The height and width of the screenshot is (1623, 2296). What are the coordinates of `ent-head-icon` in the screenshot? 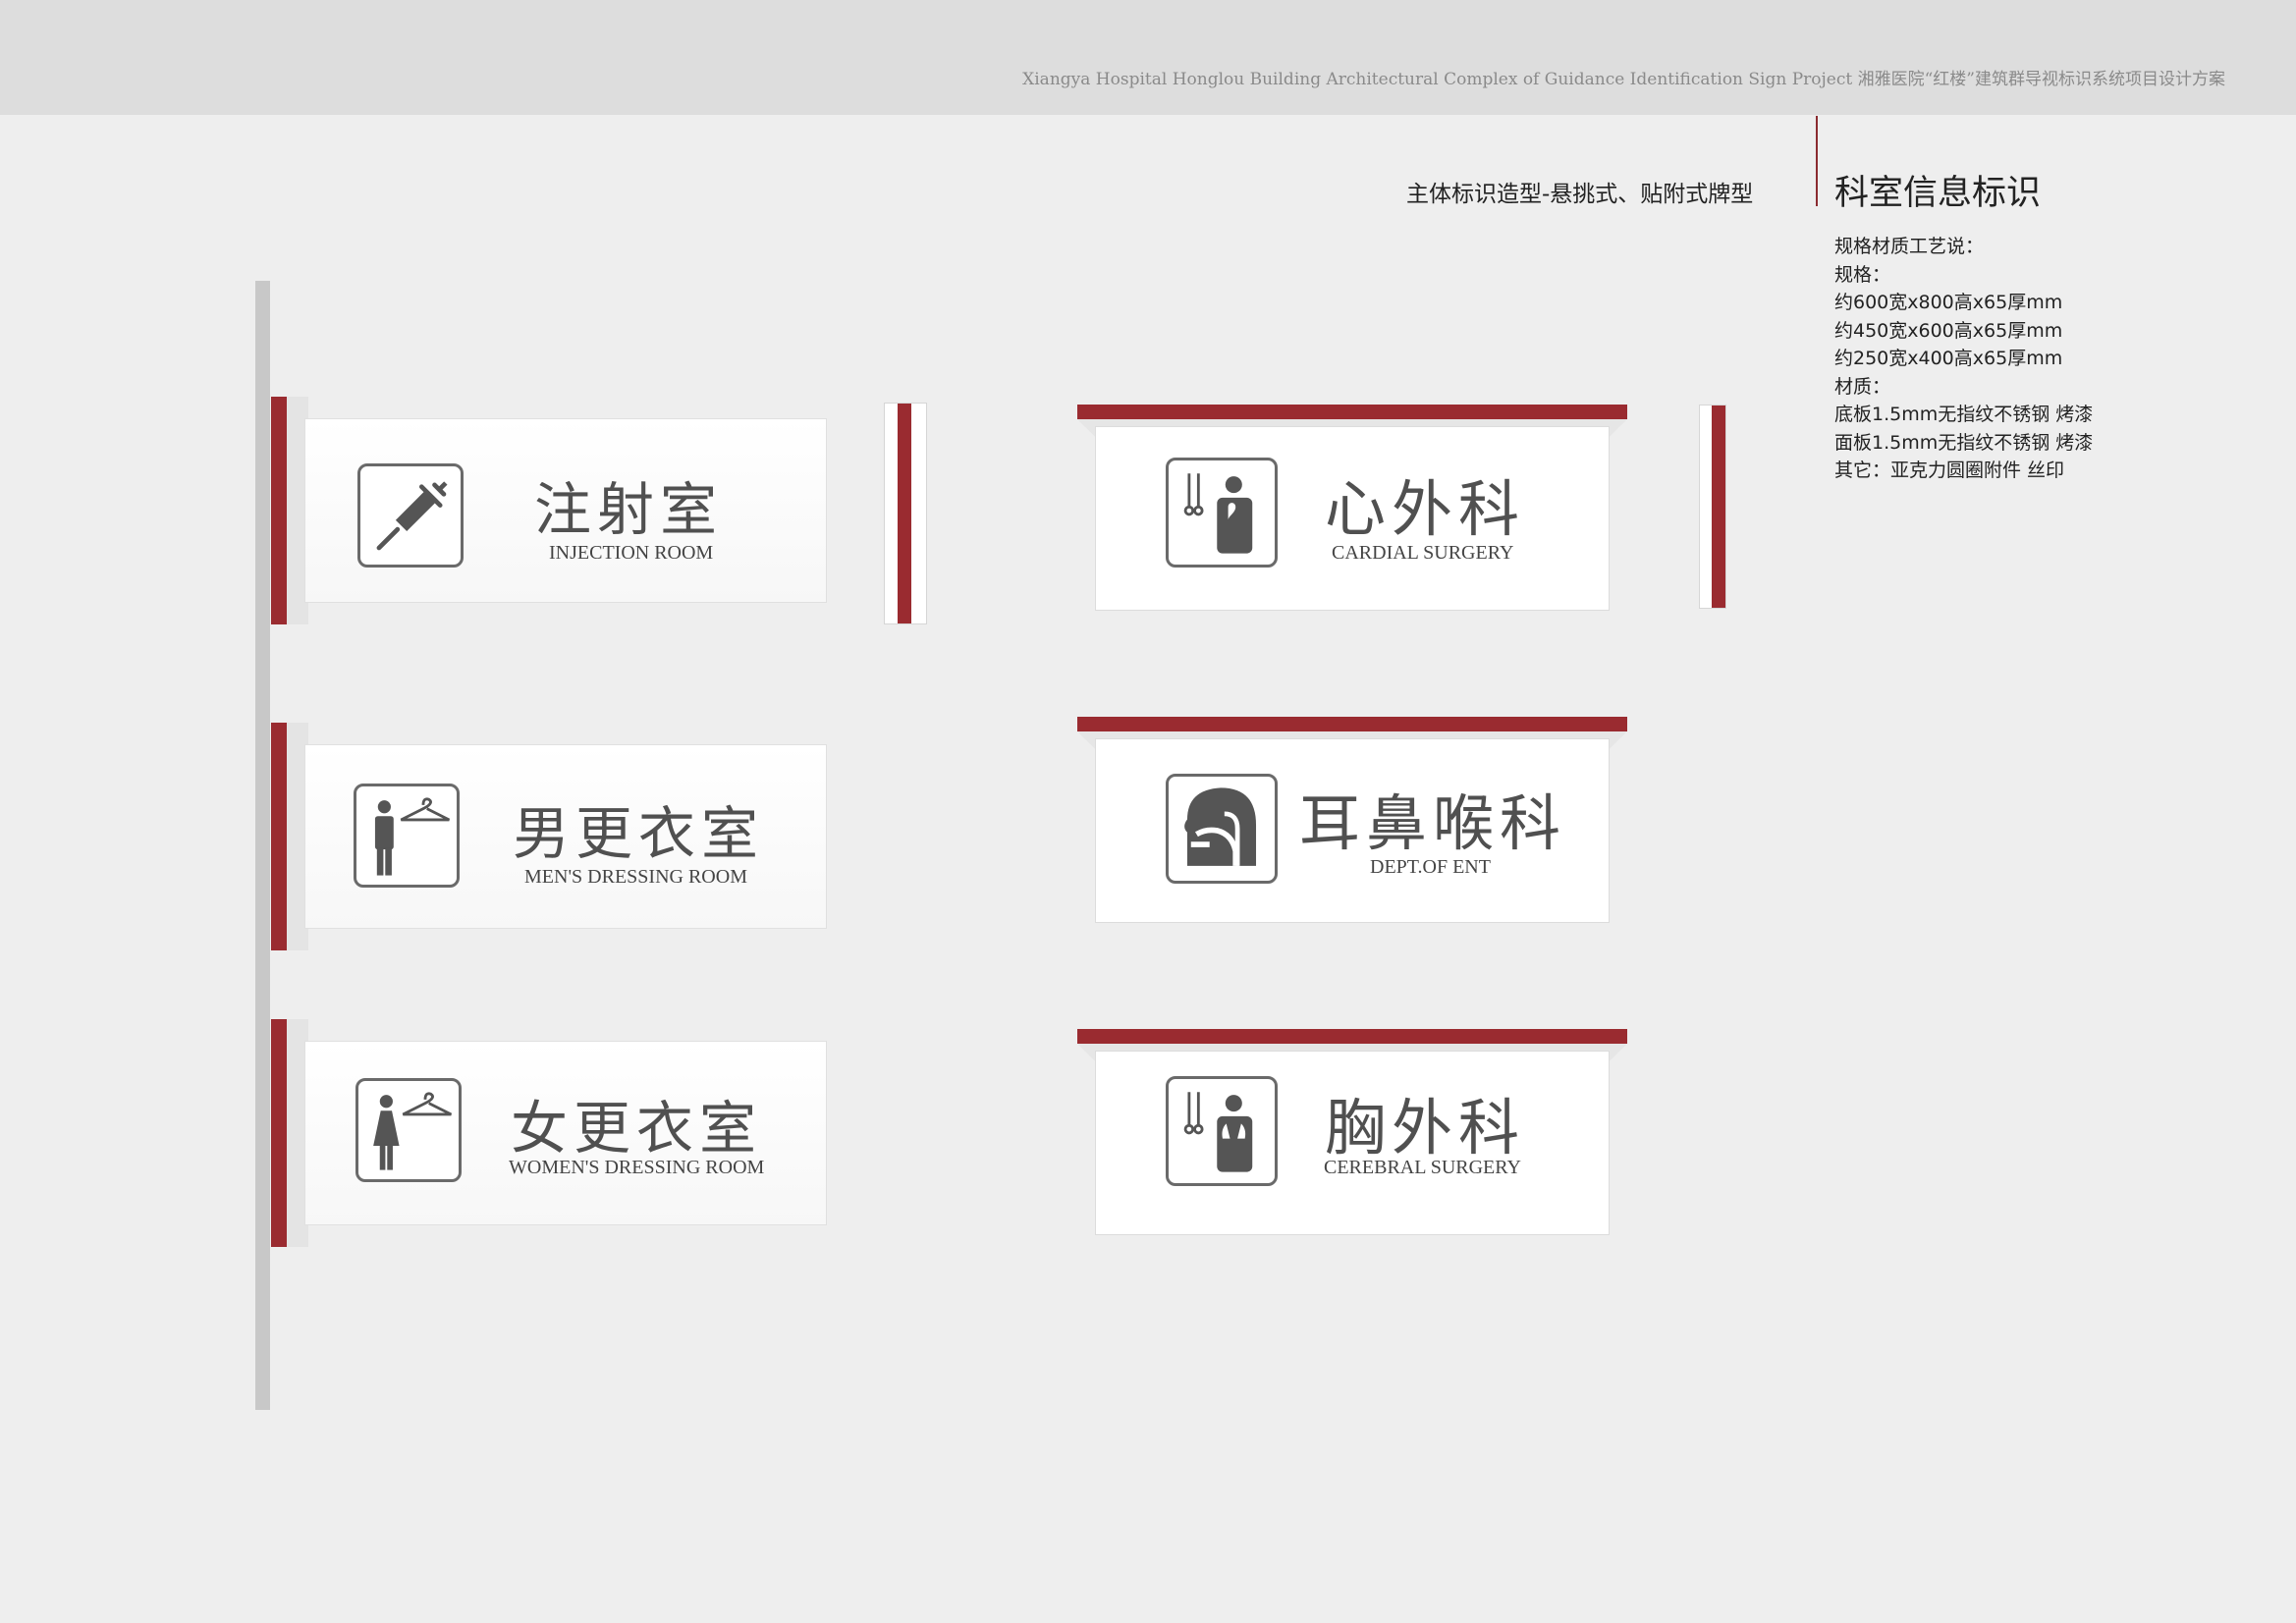 It's located at (1222, 829).